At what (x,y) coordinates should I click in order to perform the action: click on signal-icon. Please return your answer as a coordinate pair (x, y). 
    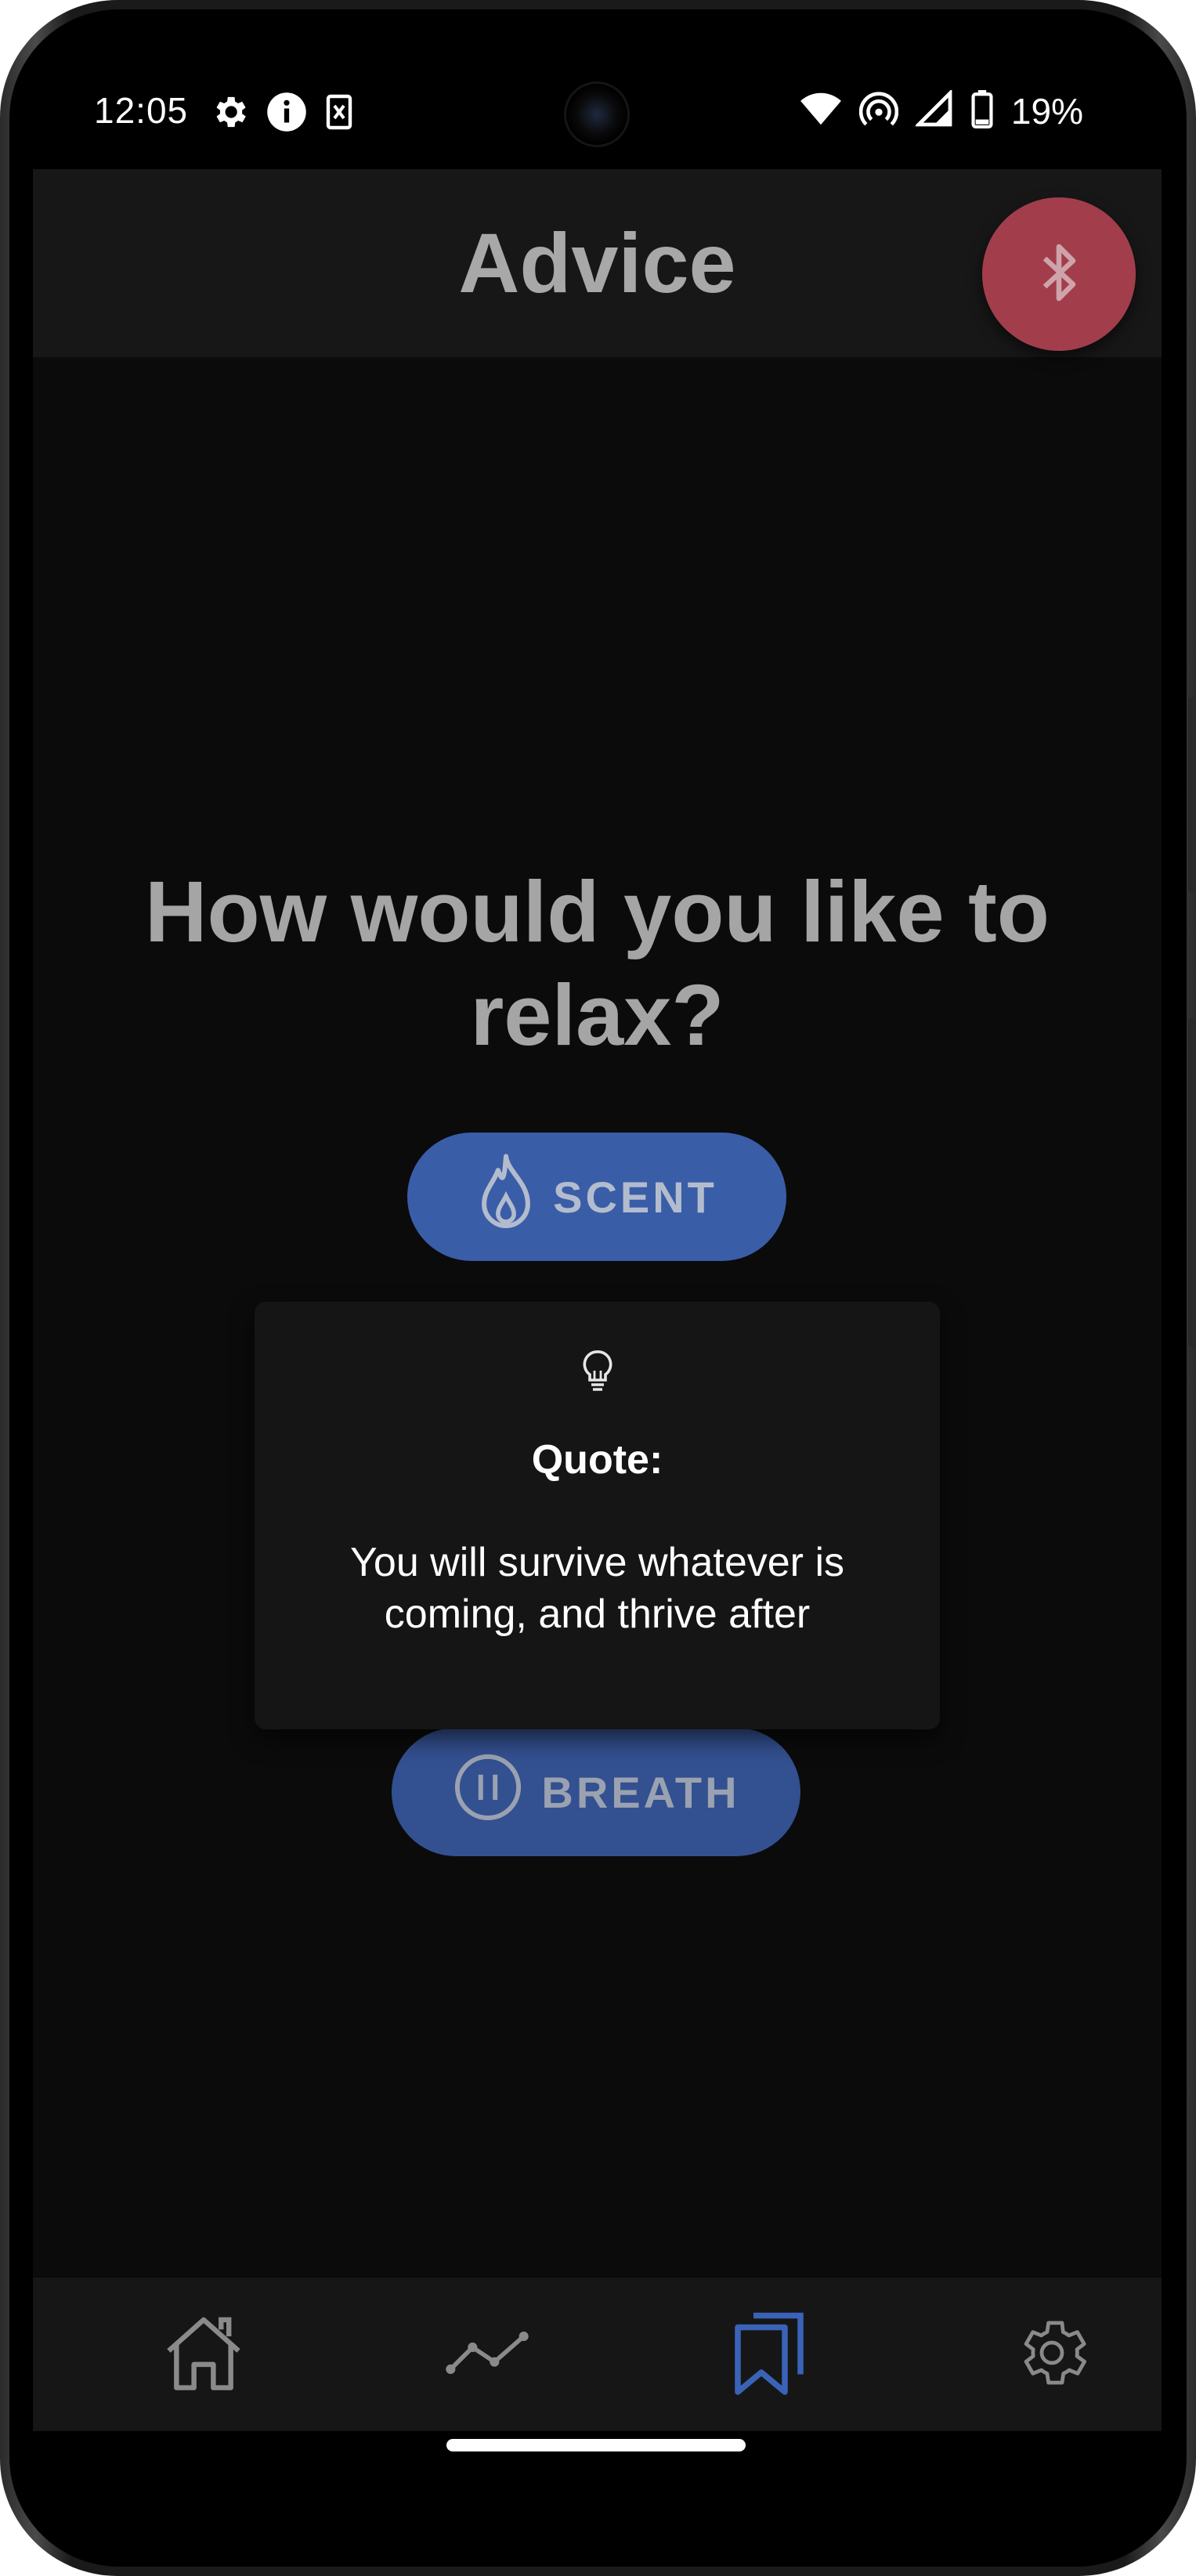
    Looking at the image, I should click on (933, 110).